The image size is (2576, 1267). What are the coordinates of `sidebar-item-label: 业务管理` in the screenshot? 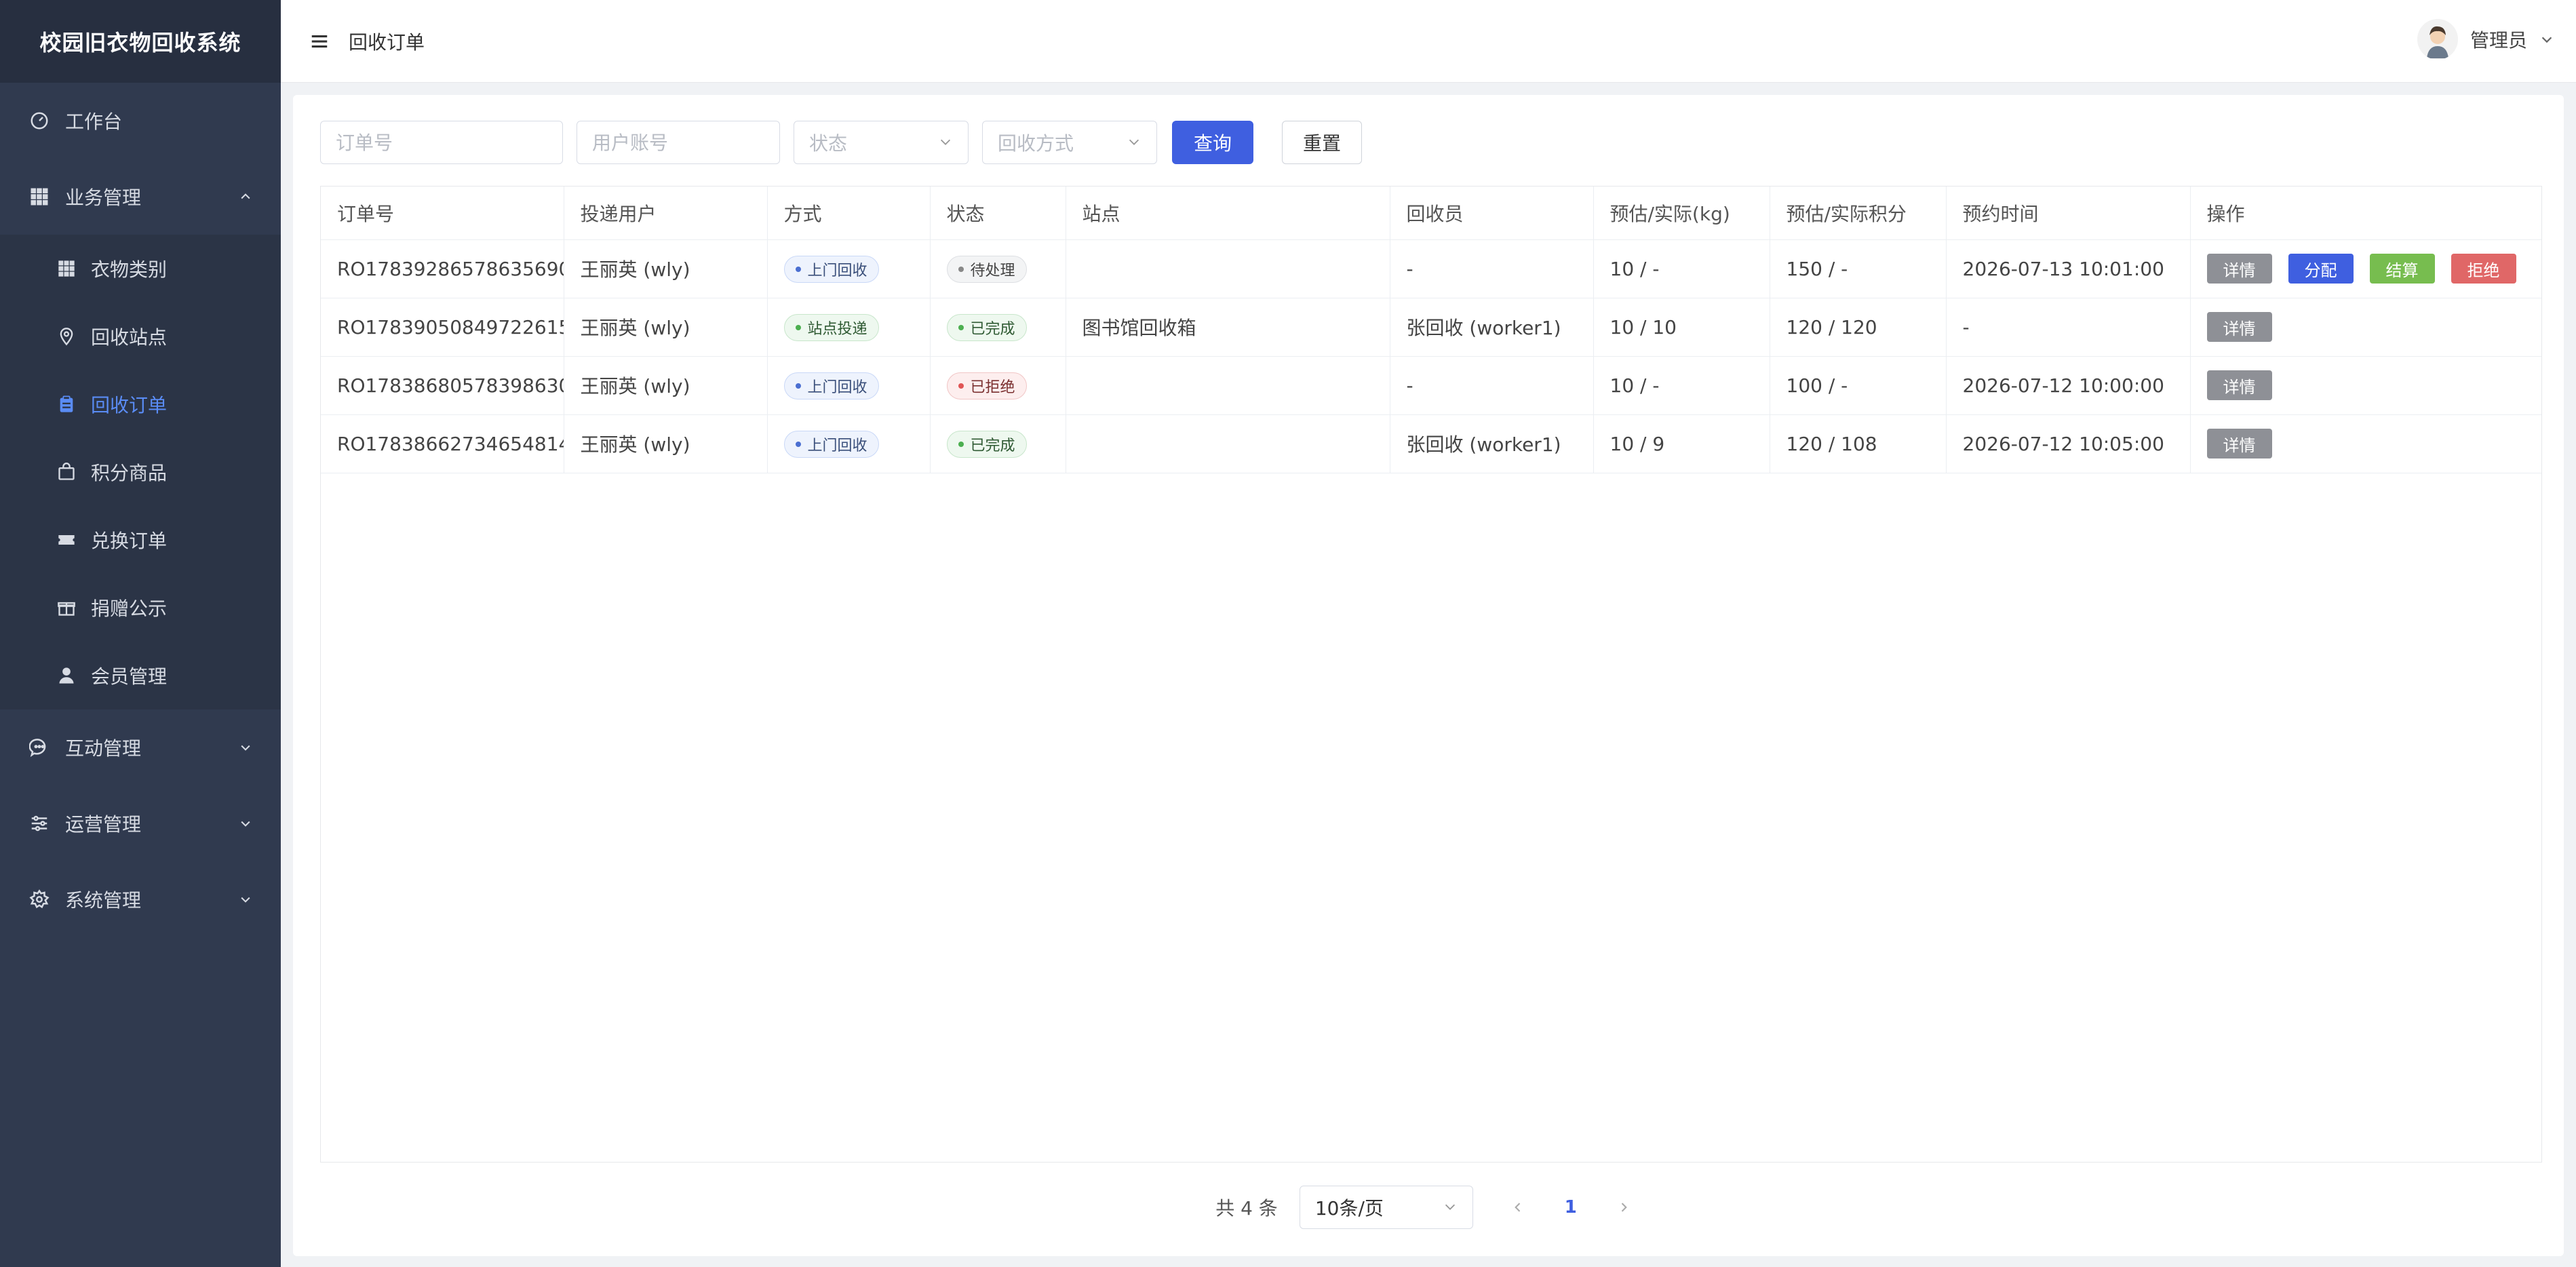 It's located at (103, 198).